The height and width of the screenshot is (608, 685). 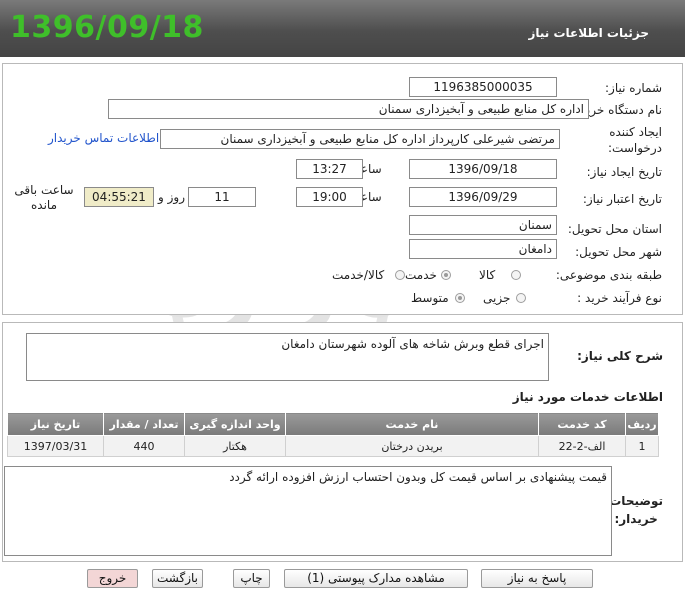 I want to click on cell-row-number: 1, so click(x=642, y=446).